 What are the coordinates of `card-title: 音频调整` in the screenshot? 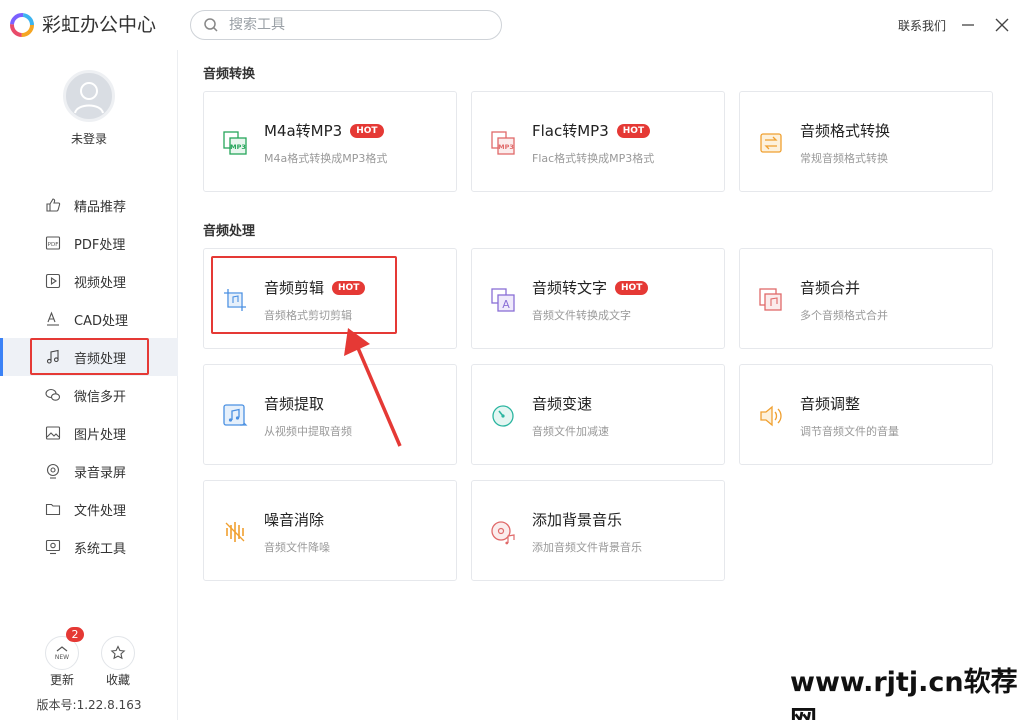 It's located at (830, 404).